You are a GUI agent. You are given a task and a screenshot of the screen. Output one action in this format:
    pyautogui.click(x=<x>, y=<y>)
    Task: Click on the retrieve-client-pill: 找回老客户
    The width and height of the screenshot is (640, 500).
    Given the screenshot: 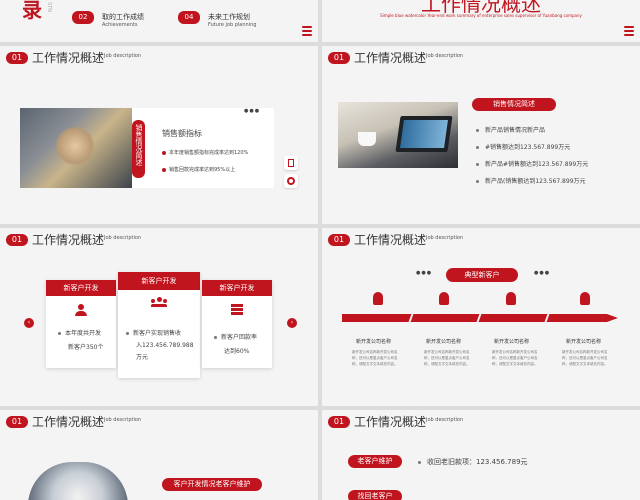 What is the action you would take?
    pyautogui.click(x=375, y=495)
    